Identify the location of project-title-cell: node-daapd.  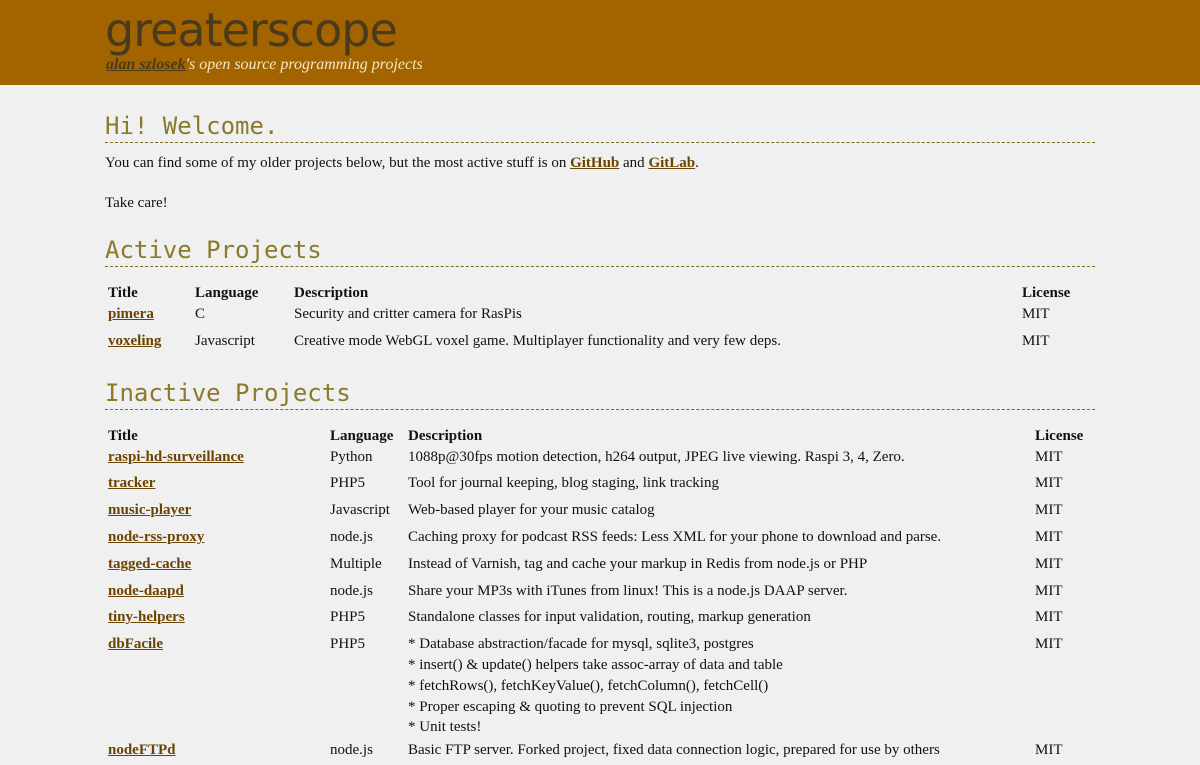
(216, 592).